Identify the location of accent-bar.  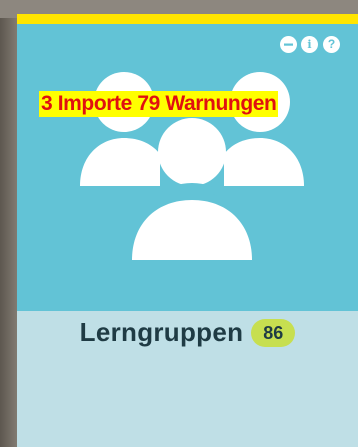
(187, 19).